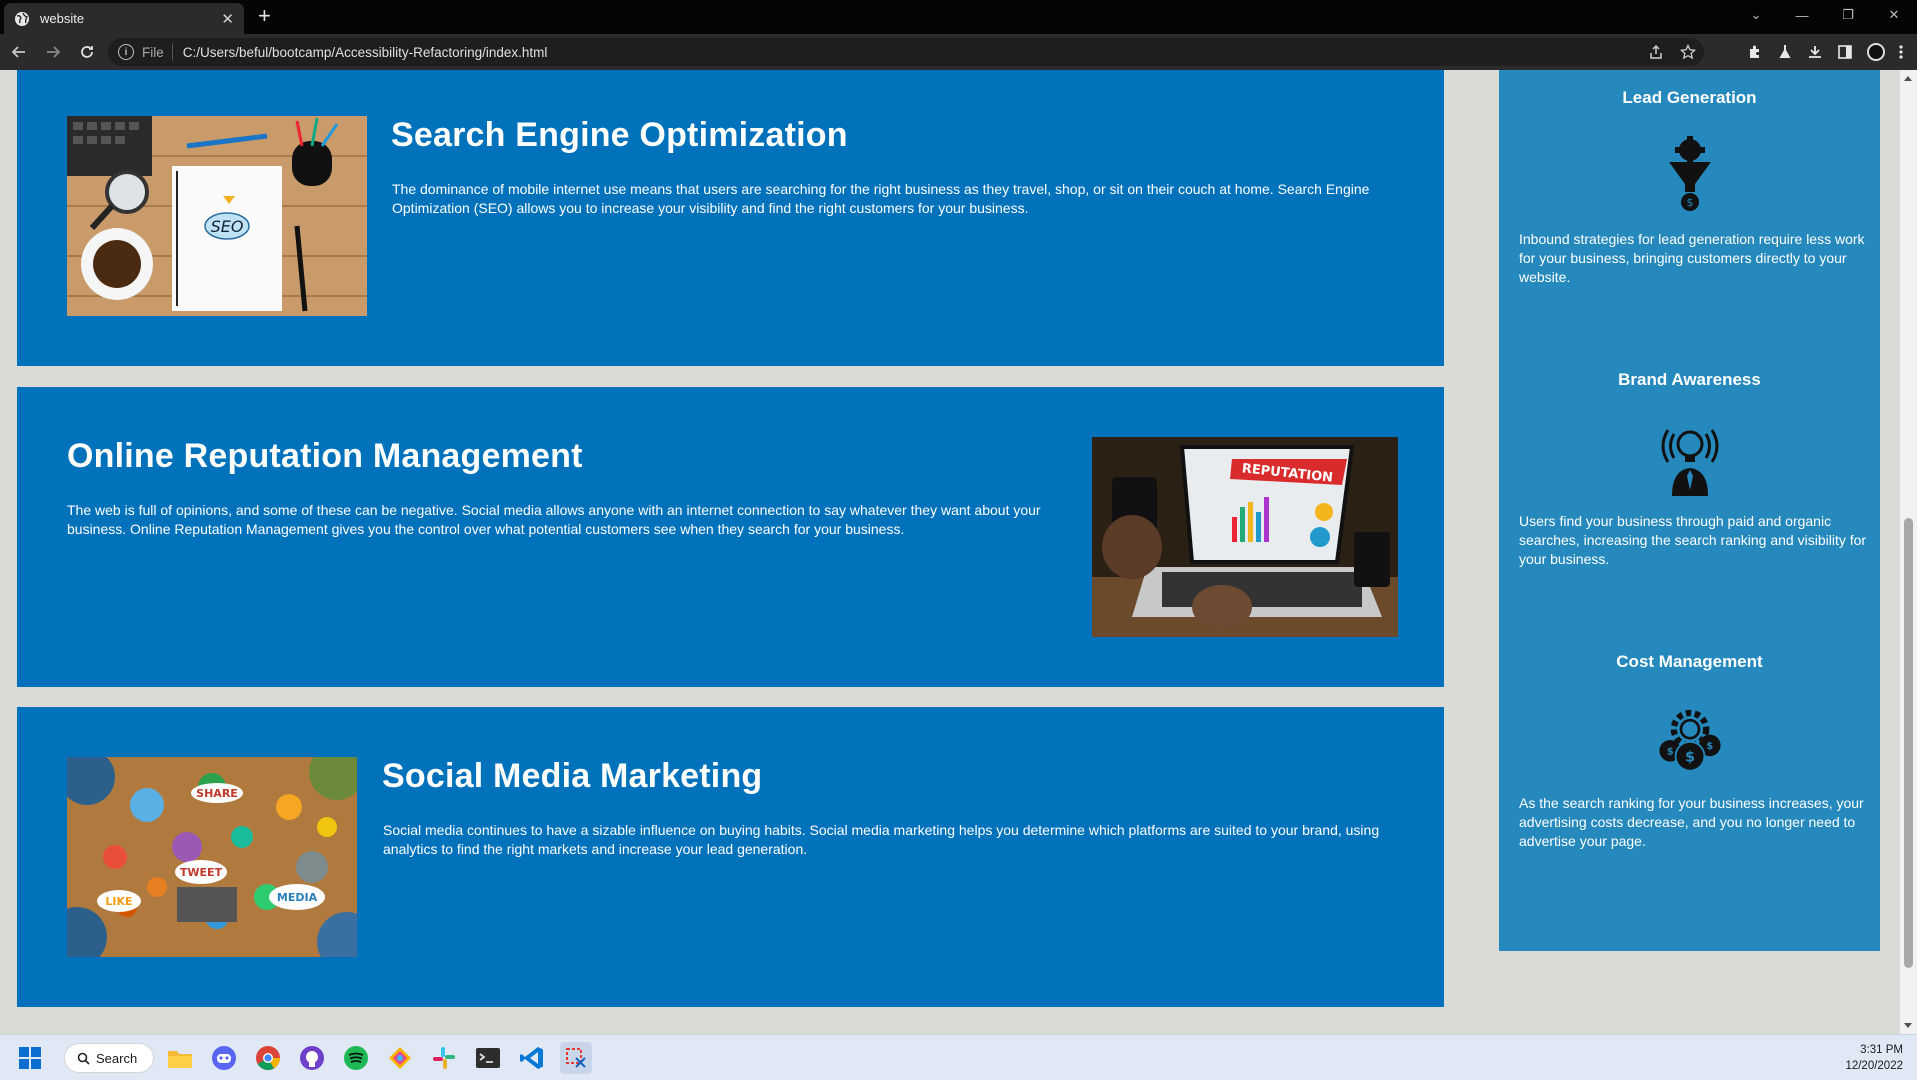 The height and width of the screenshot is (1080, 1917). What do you see at coordinates (118, 901) in the screenshot?
I see `social-image-label-like: LIKE` at bounding box center [118, 901].